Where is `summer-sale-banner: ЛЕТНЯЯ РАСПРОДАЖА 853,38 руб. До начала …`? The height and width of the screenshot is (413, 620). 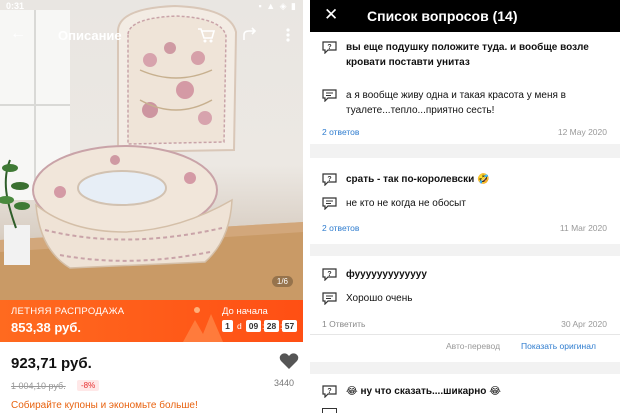 summer-sale-banner: ЛЕТНЯЯ РАСПРОДАЖА 853,38 руб. До начала … is located at coordinates (151, 321).